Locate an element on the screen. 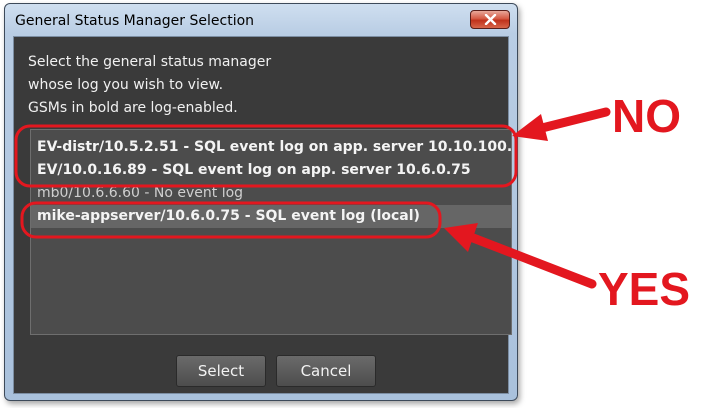  list-item-mb0: mb0/10.6.6.60 - No event log is located at coordinates (271, 193).